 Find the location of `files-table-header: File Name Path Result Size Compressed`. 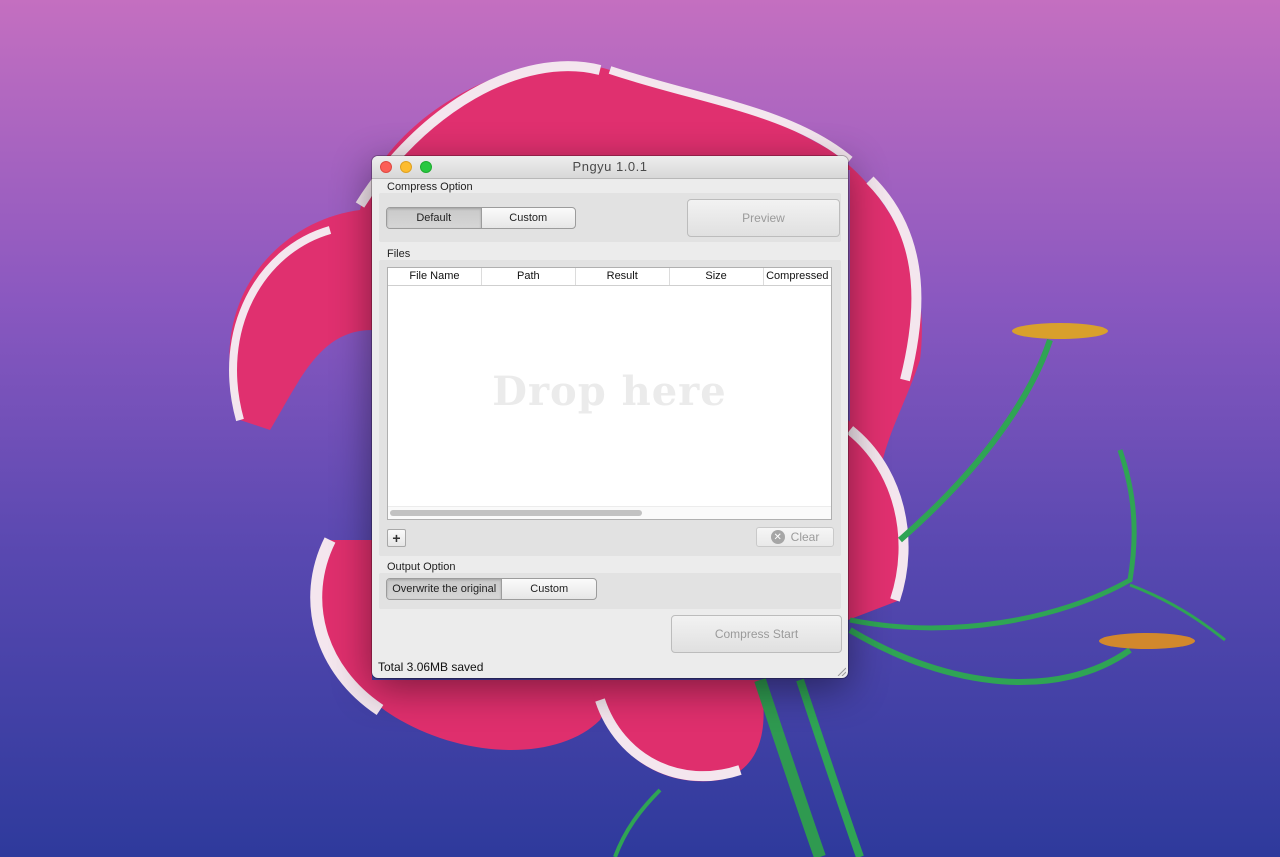

files-table-header: File Name Path Result Size Compressed is located at coordinates (609, 277).